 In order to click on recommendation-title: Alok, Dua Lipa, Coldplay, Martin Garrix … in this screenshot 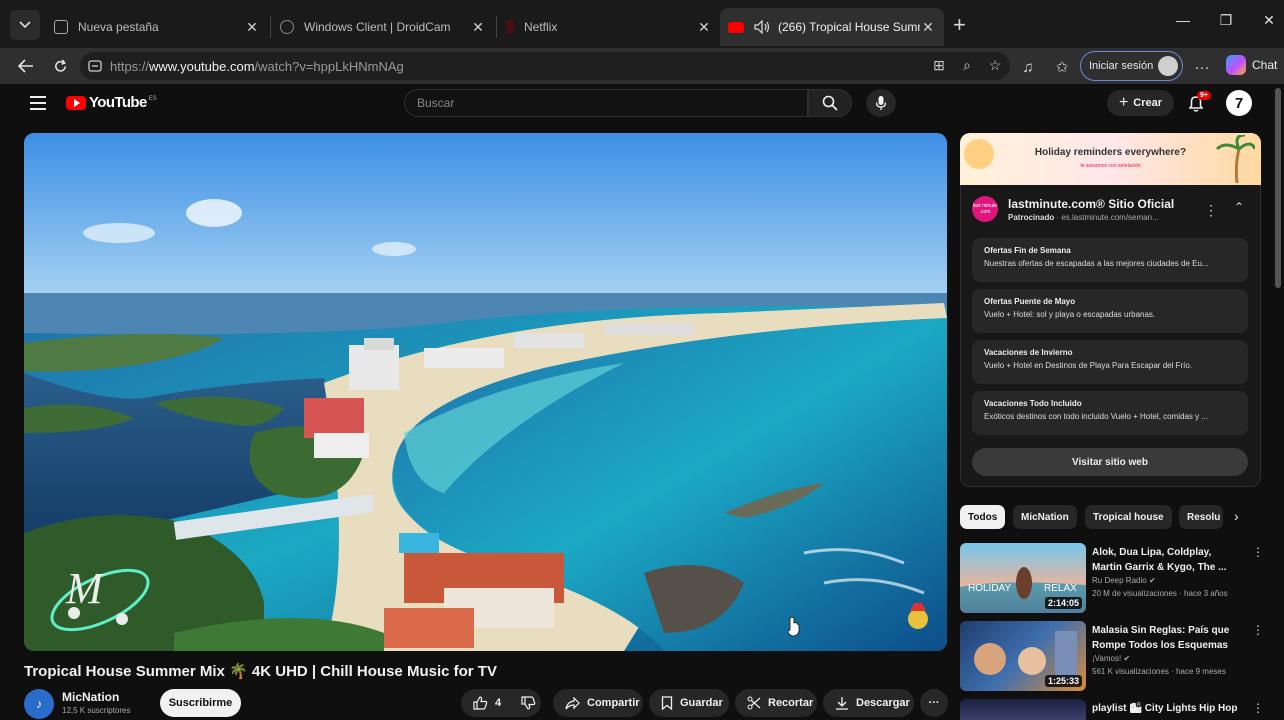, I will do `click(1167, 560)`.